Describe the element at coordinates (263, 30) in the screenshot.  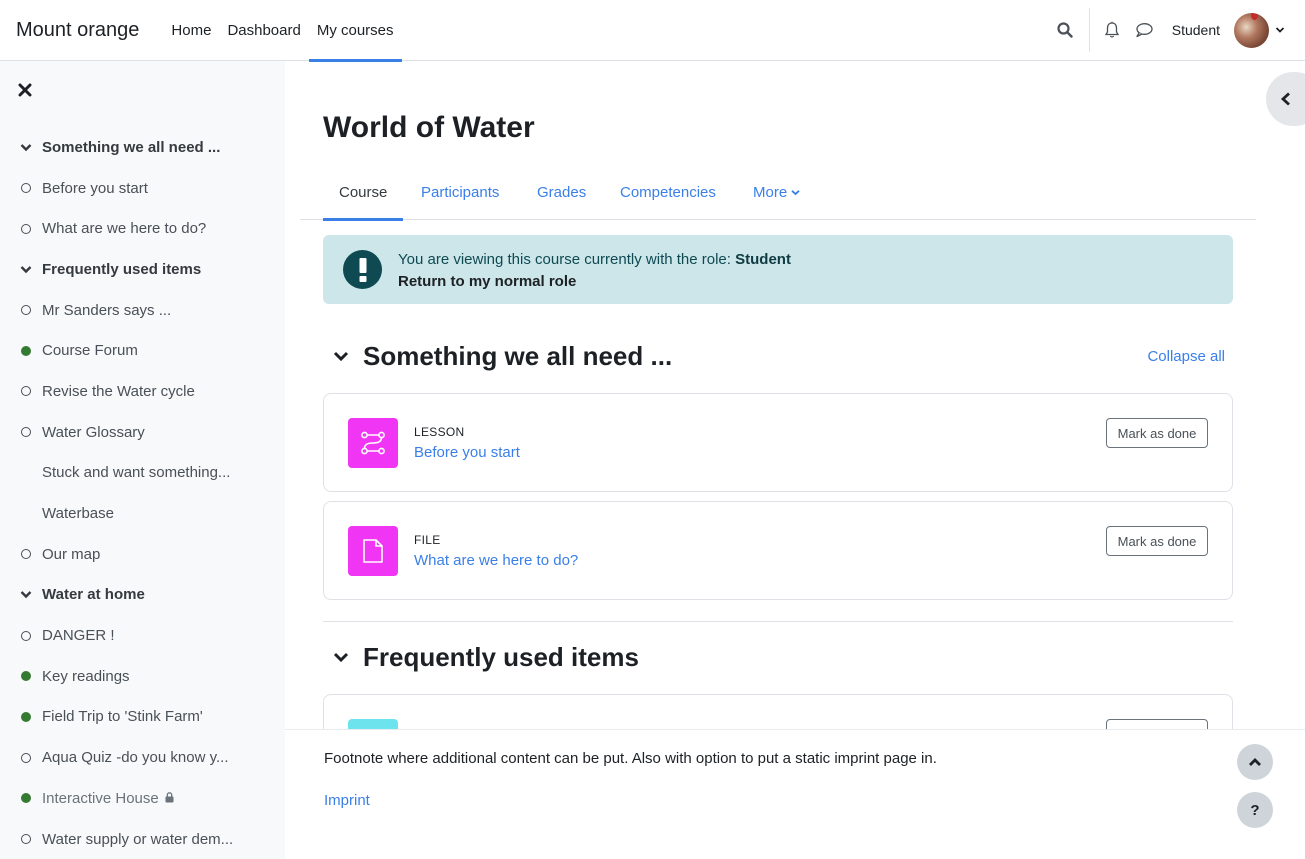
I see `nav-link-dashboard: Dashboard` at that location.